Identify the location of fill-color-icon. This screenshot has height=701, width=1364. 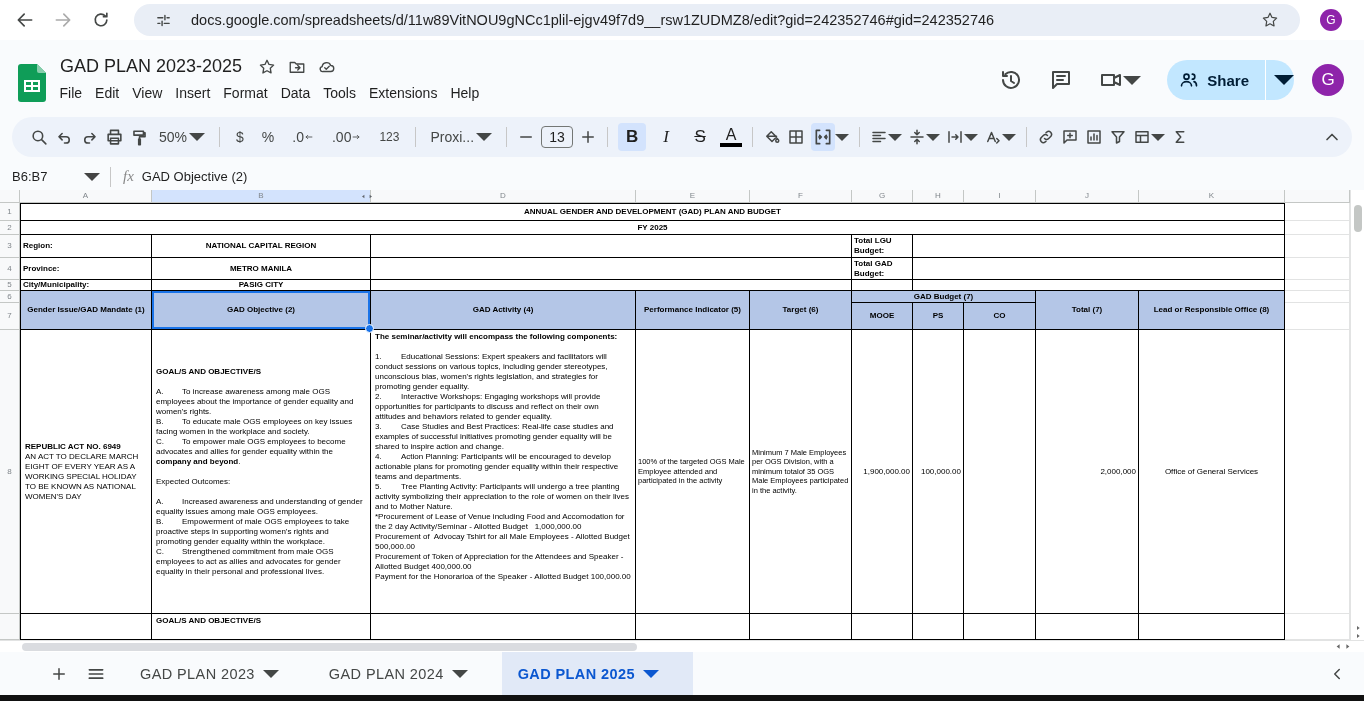
(772, 137).